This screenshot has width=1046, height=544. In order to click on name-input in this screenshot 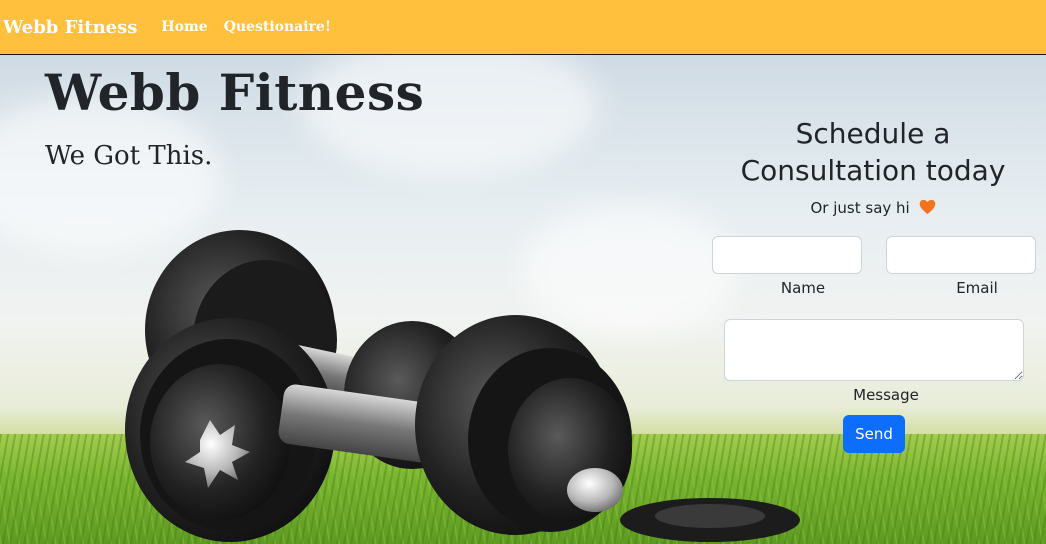, I will do `click(787, 255)`.